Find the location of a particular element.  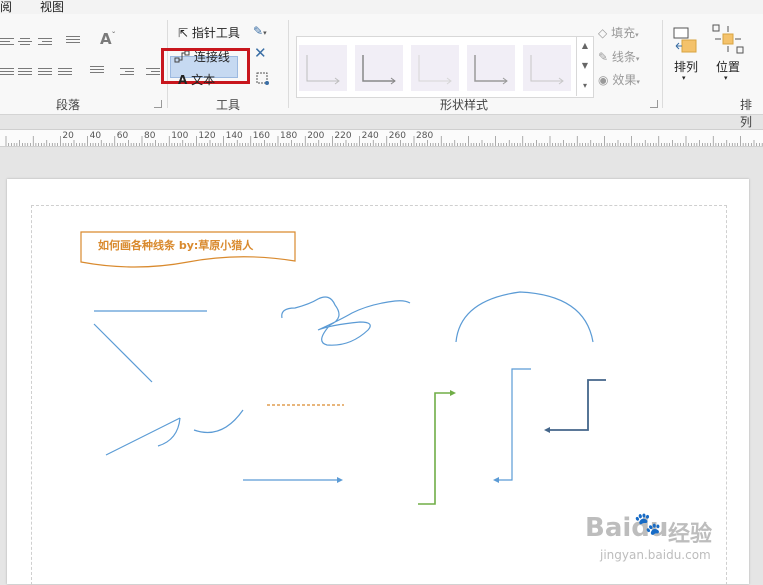

line-button: ✎ 线条▾ is located at coordinates (618, 56).